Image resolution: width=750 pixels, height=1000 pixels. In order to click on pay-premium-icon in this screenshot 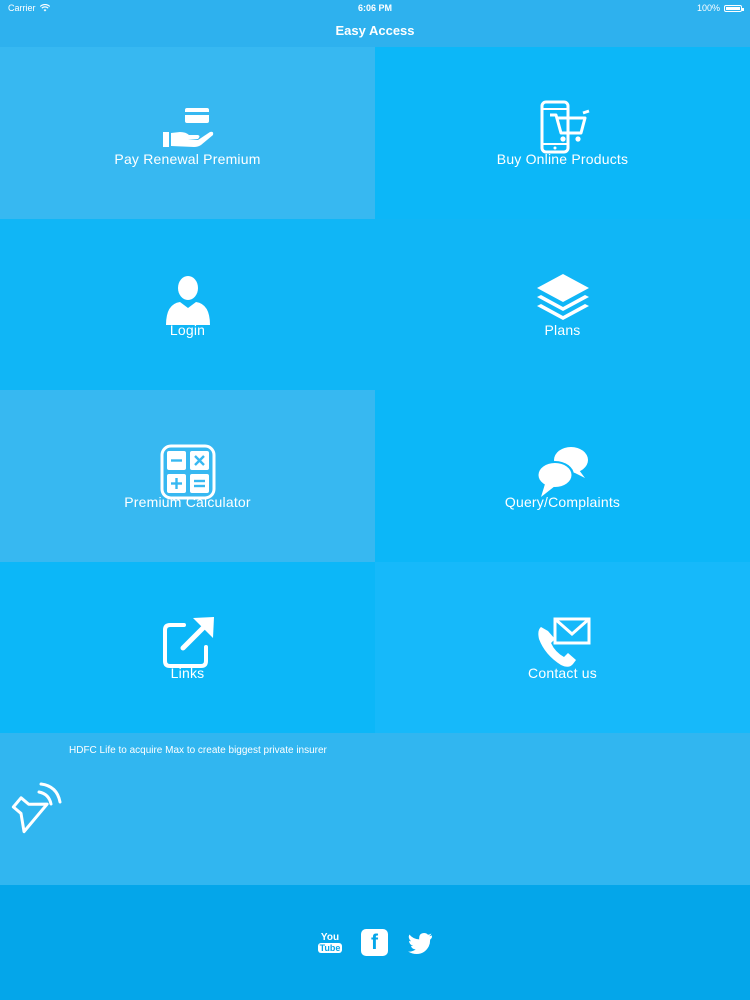, I will do `click(188, 129)`.